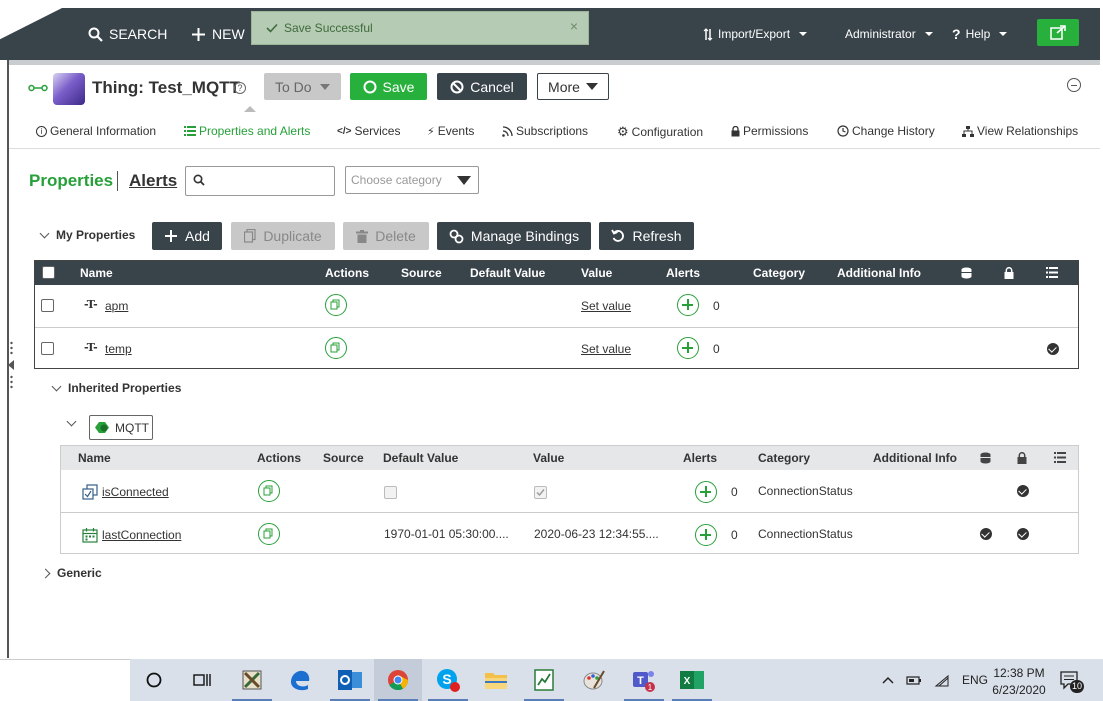 The width and height of the screenshot is (1103, 701). What do you see at coordinates (914, 680) in the screenshot?
I see `battery-icon` at bounding box center [914, 680].